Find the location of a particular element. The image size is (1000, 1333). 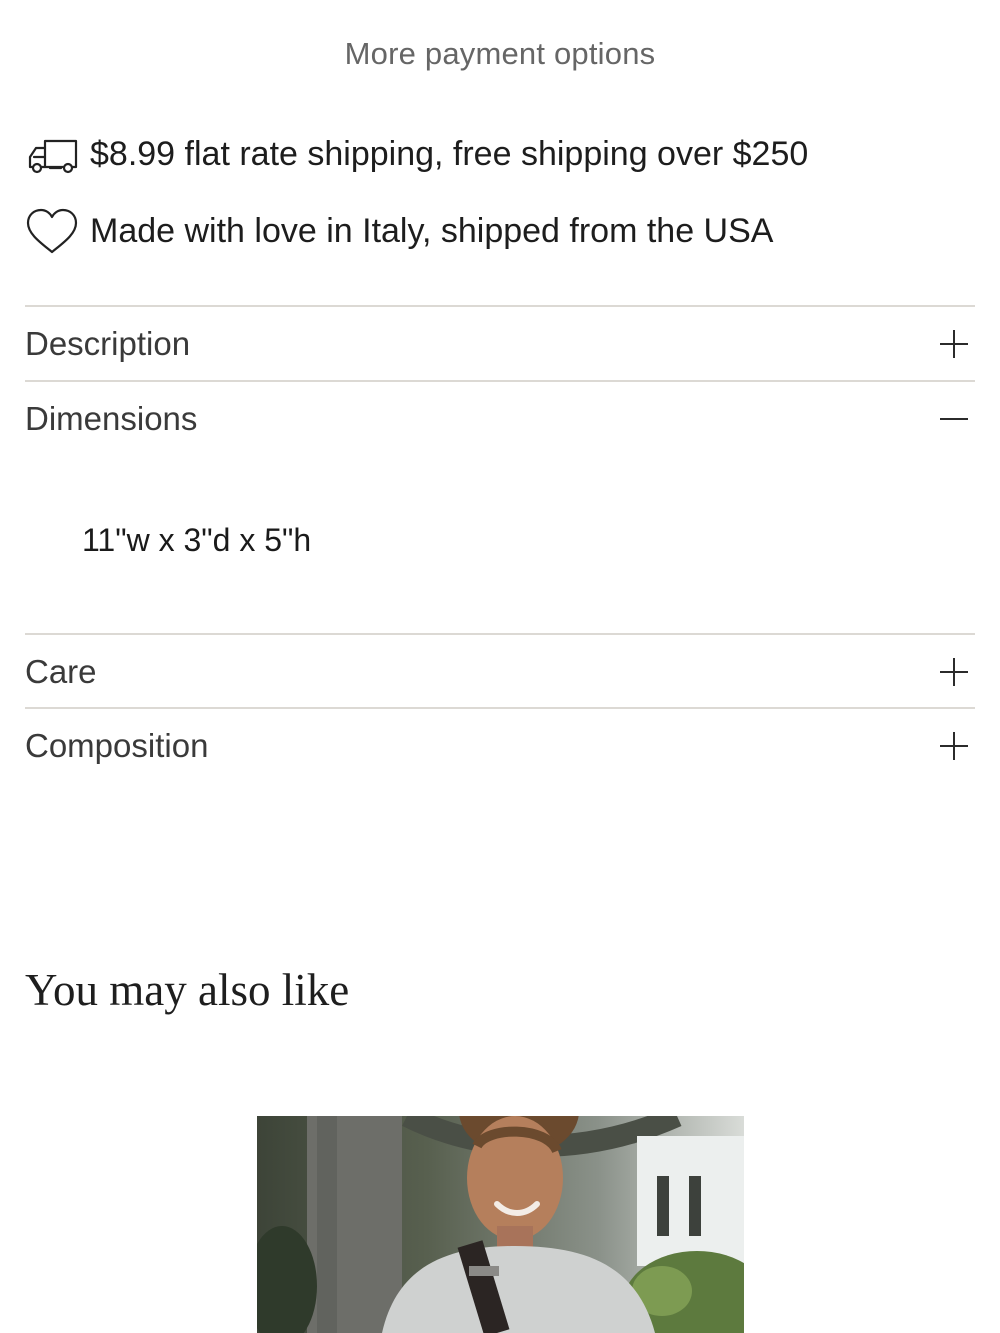

product-card is located at coordinates (500, 1224).